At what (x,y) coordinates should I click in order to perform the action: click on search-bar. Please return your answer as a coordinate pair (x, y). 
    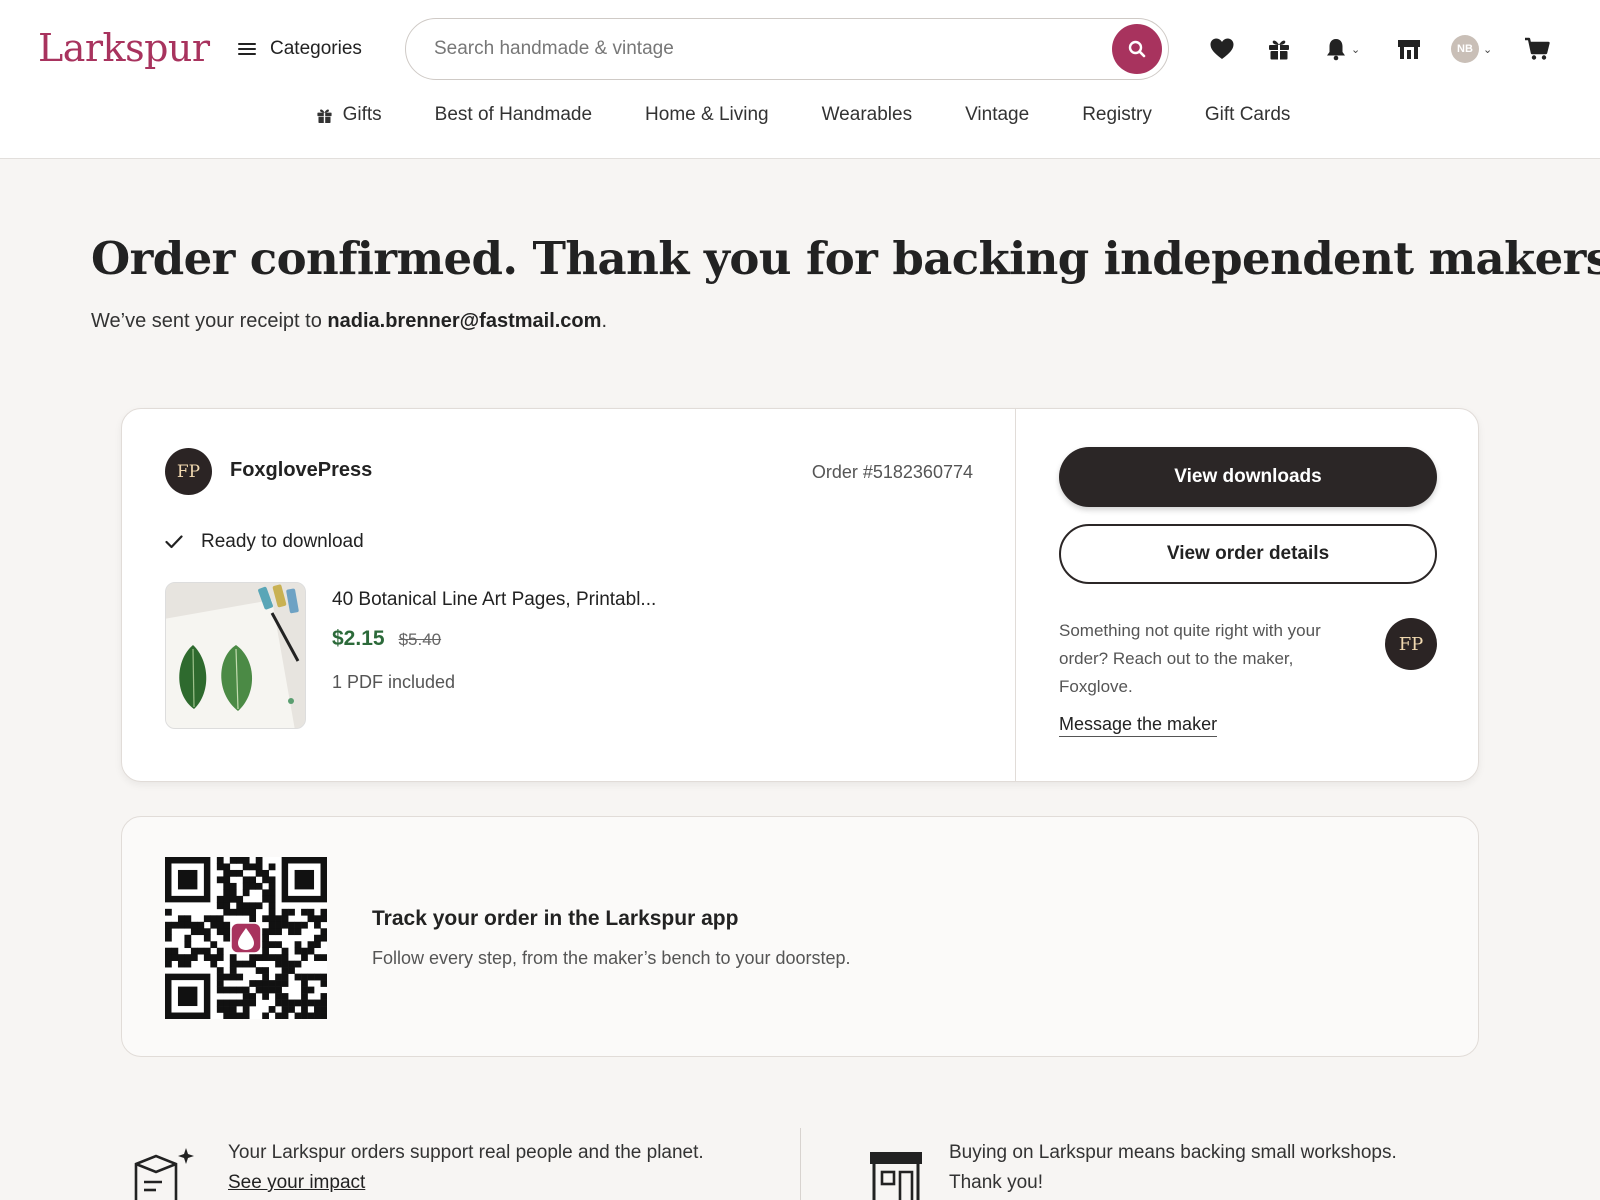
    Looking at the image, I should click on (787, 49).